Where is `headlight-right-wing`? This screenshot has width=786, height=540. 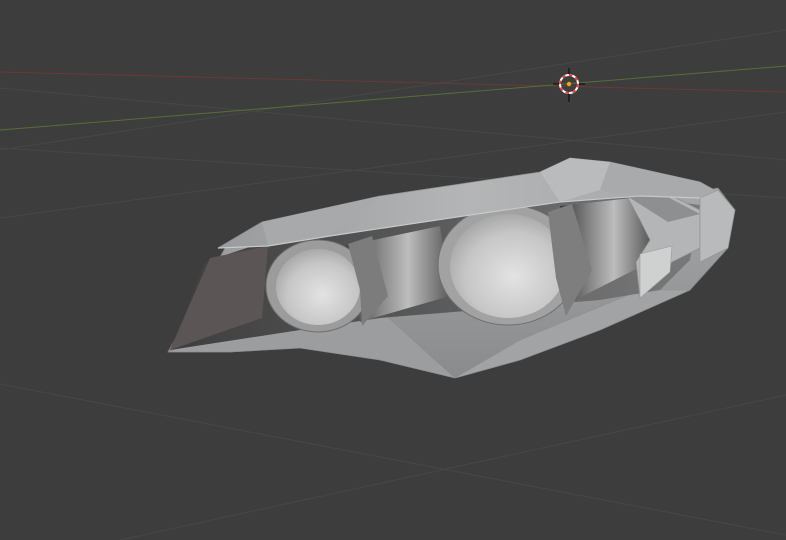
headlight-right-wing is located at coordinates (717, 226).